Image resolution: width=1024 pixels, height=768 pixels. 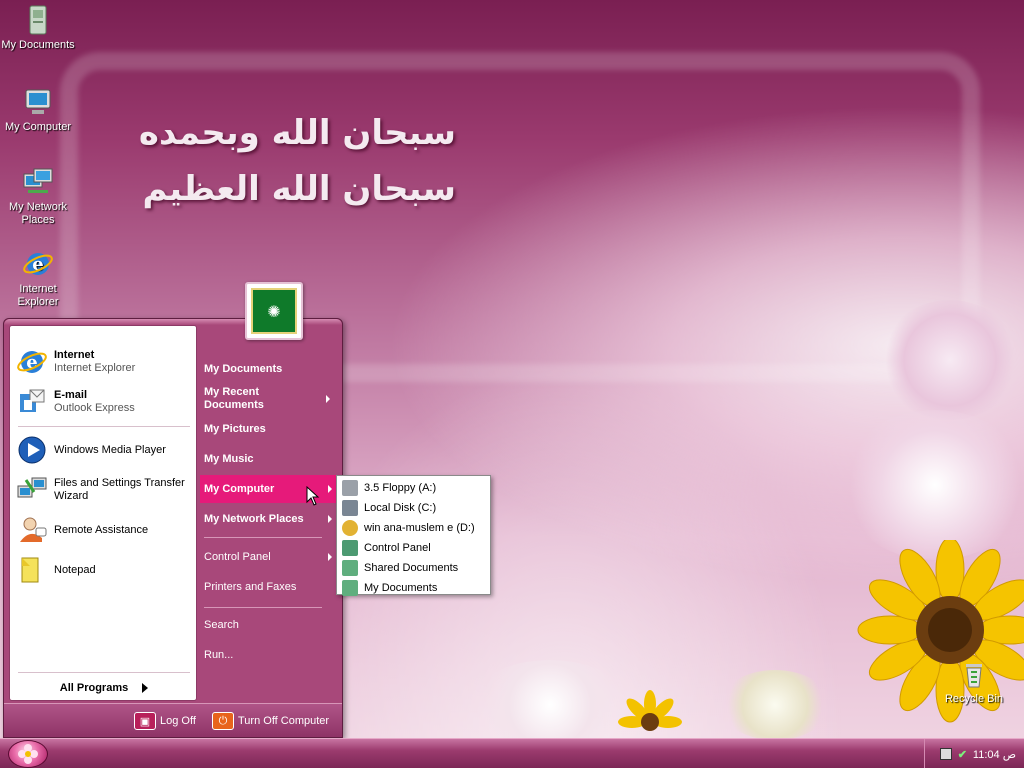 What do you see at coordinates (104, 672) in the screenshot?
I see `all-programs-separator` at bounding box center [104, 672].